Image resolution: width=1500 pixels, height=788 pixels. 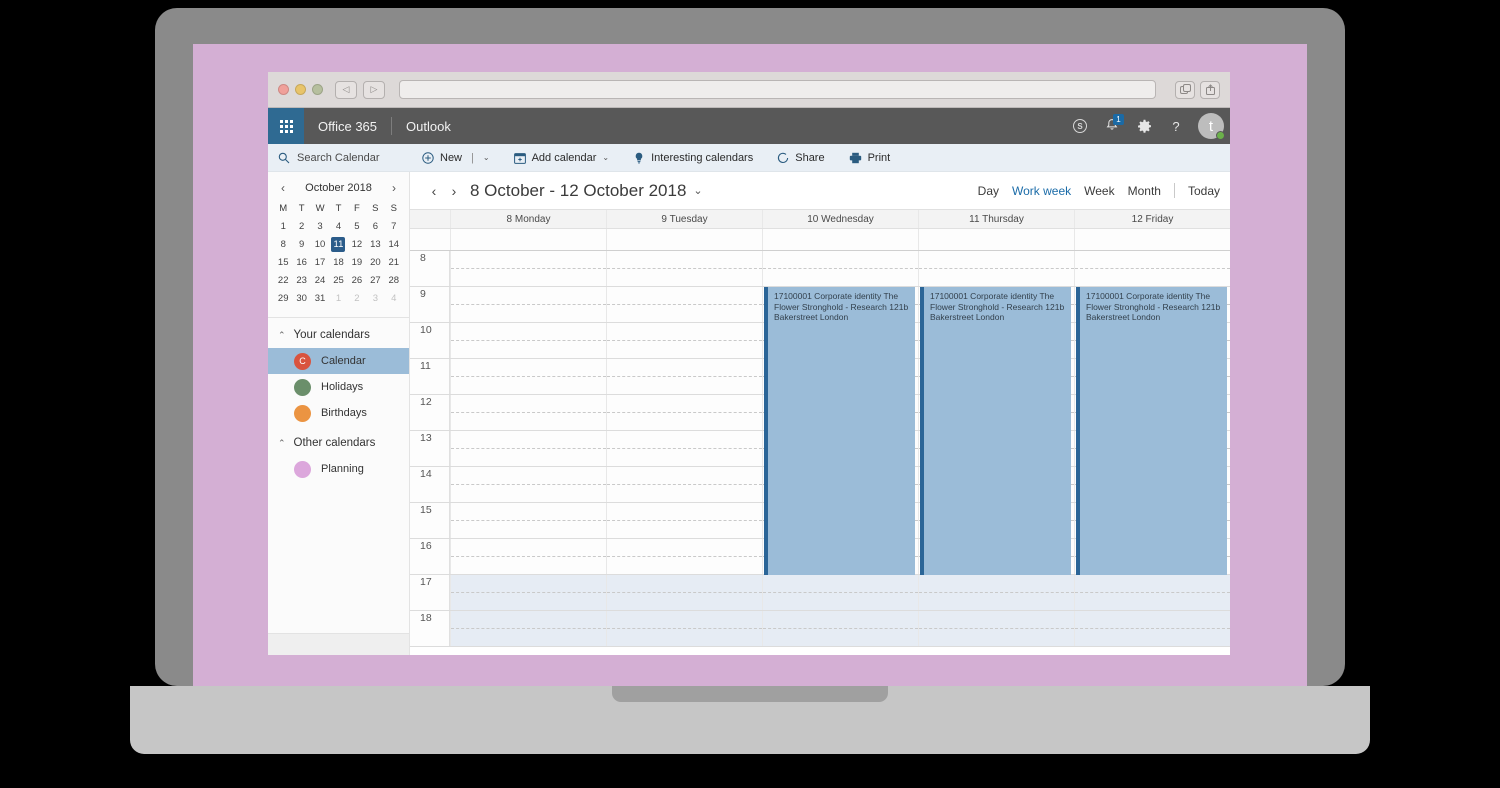 What do you see at coordinates (693, 158) in the screenshot?
I see `interesting-calendars-button: Interesting calendars` at bounding box center [693, 158].